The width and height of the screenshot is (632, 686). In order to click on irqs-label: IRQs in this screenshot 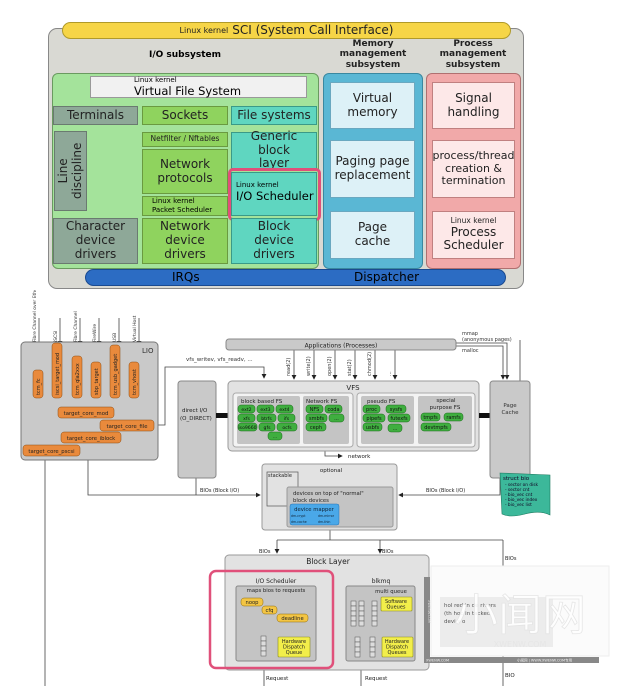, I will do `click(186, 277)`.